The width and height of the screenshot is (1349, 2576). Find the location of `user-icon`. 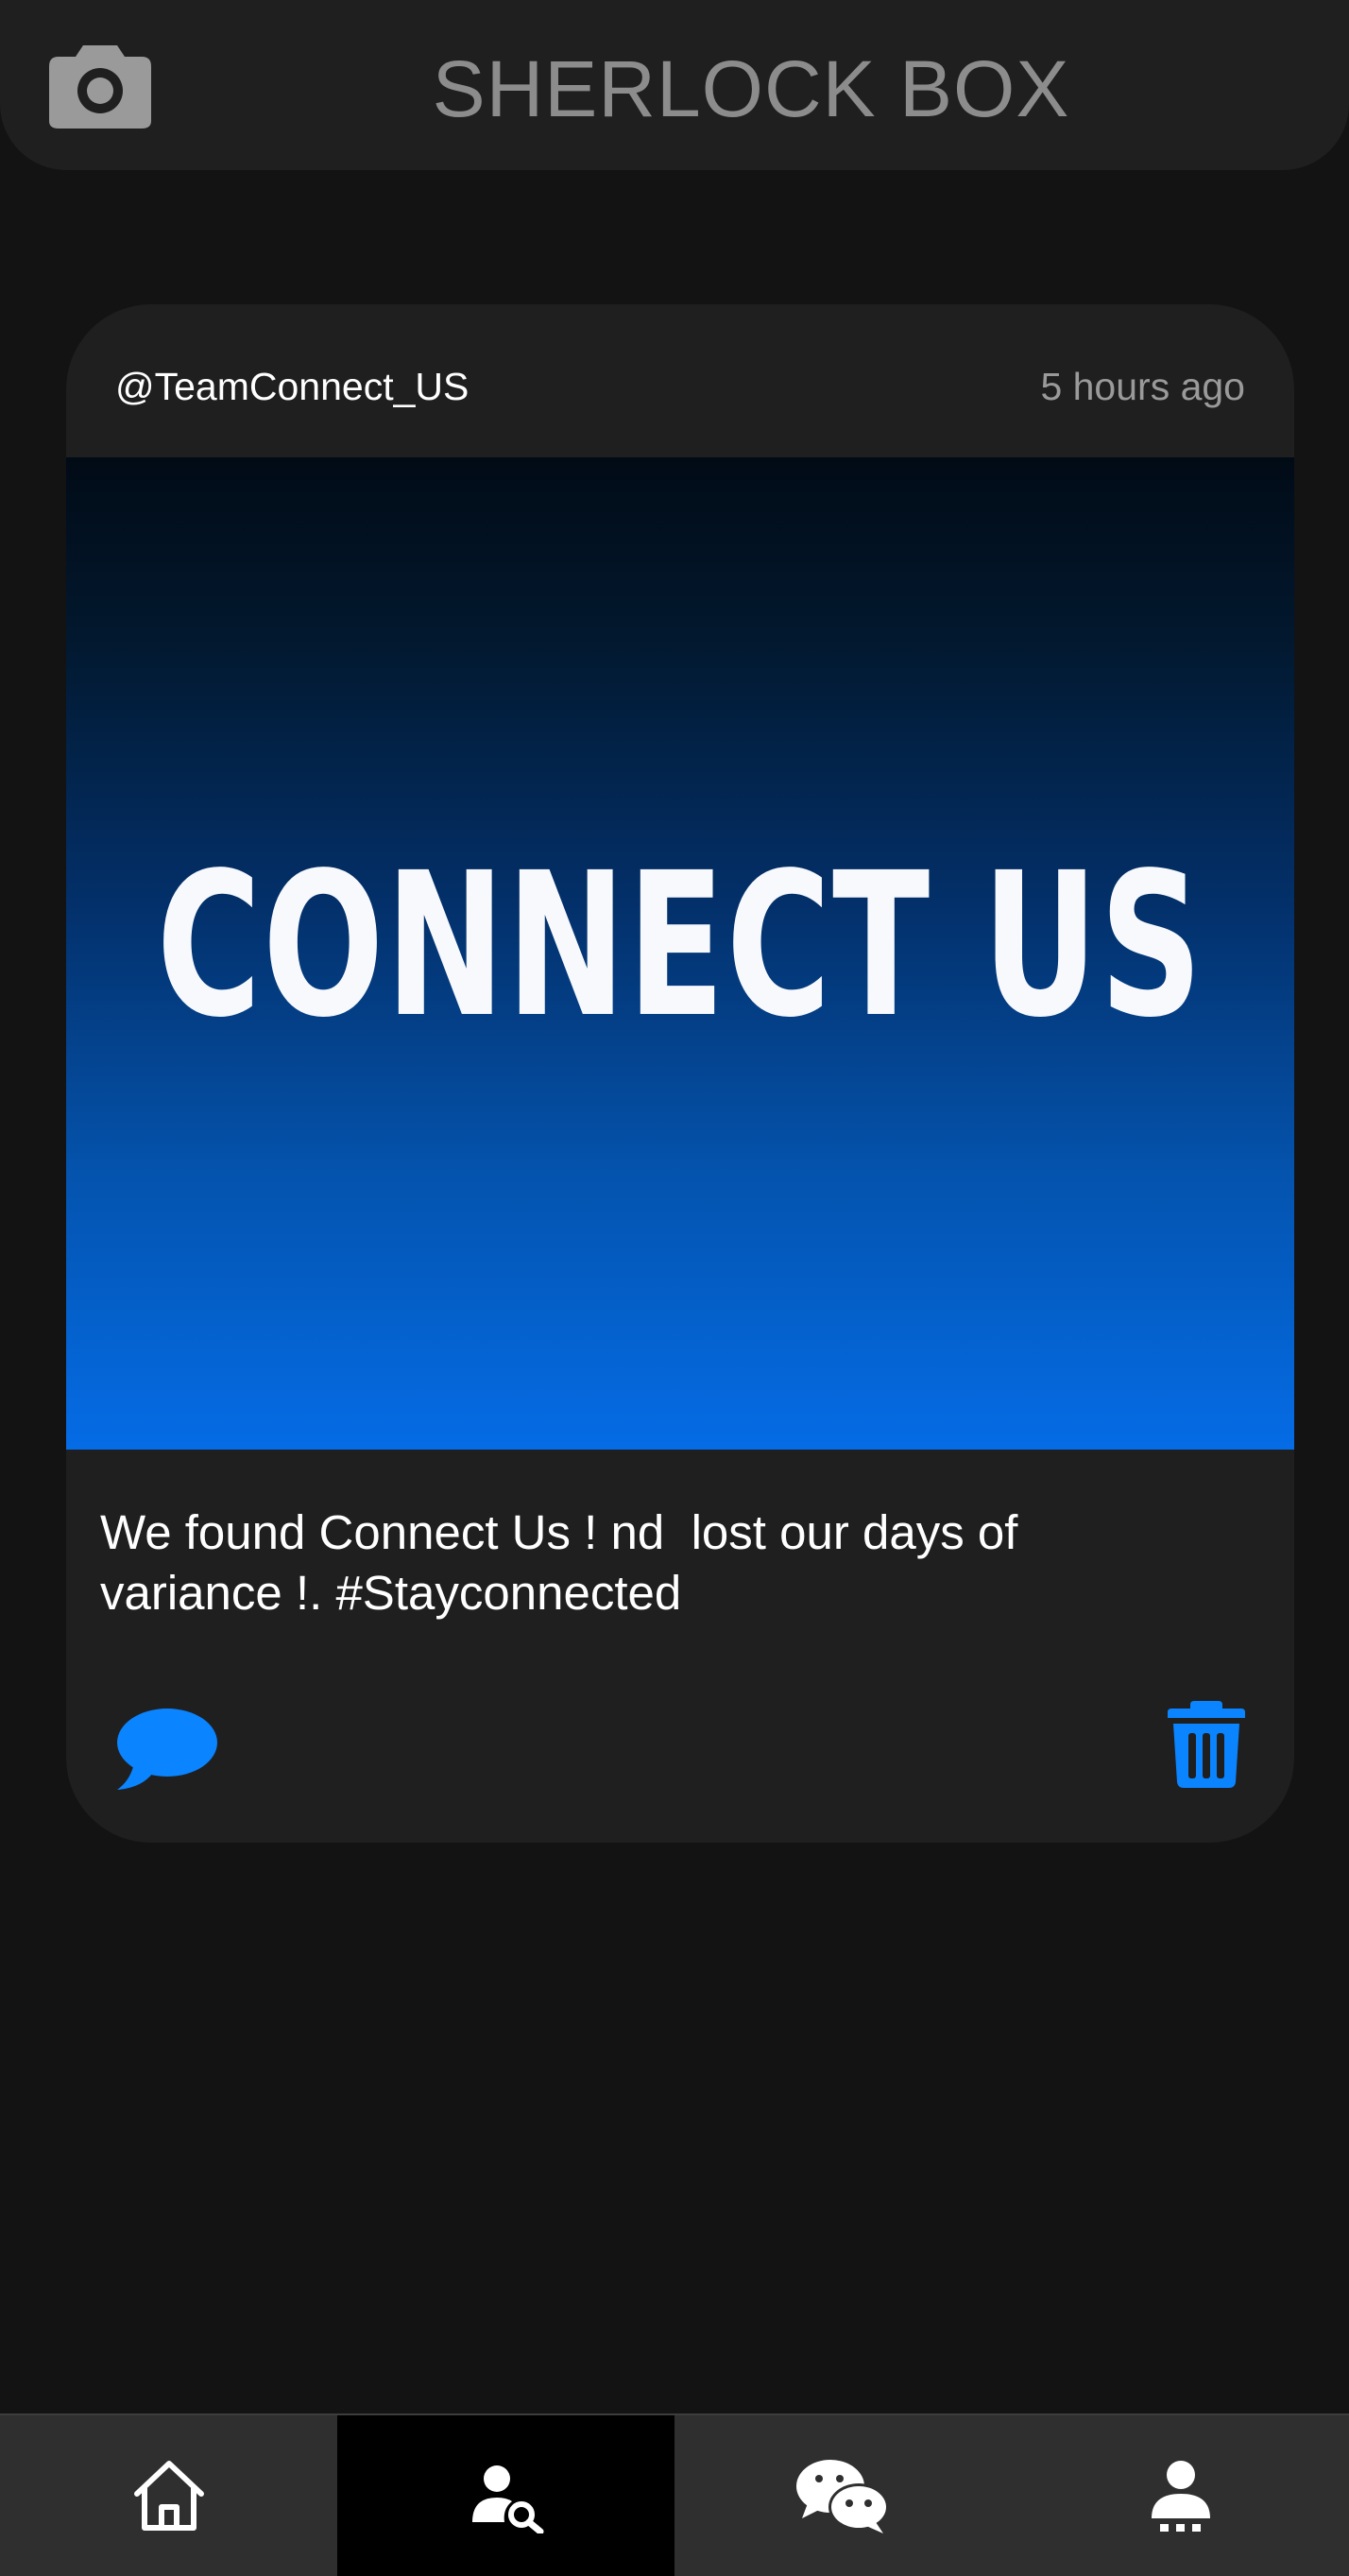

user-icon is located at coordinates (1180, 2496).